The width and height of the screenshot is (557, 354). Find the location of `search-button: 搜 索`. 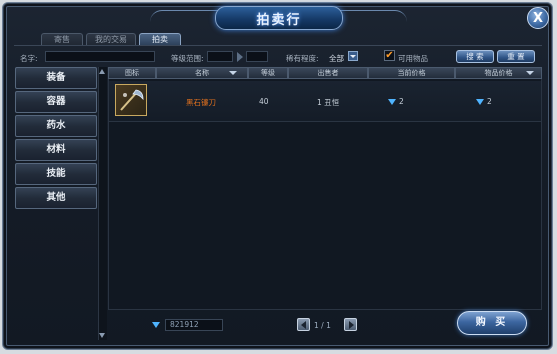

search-button: 搜 索 is located at coordinates (475, 56).